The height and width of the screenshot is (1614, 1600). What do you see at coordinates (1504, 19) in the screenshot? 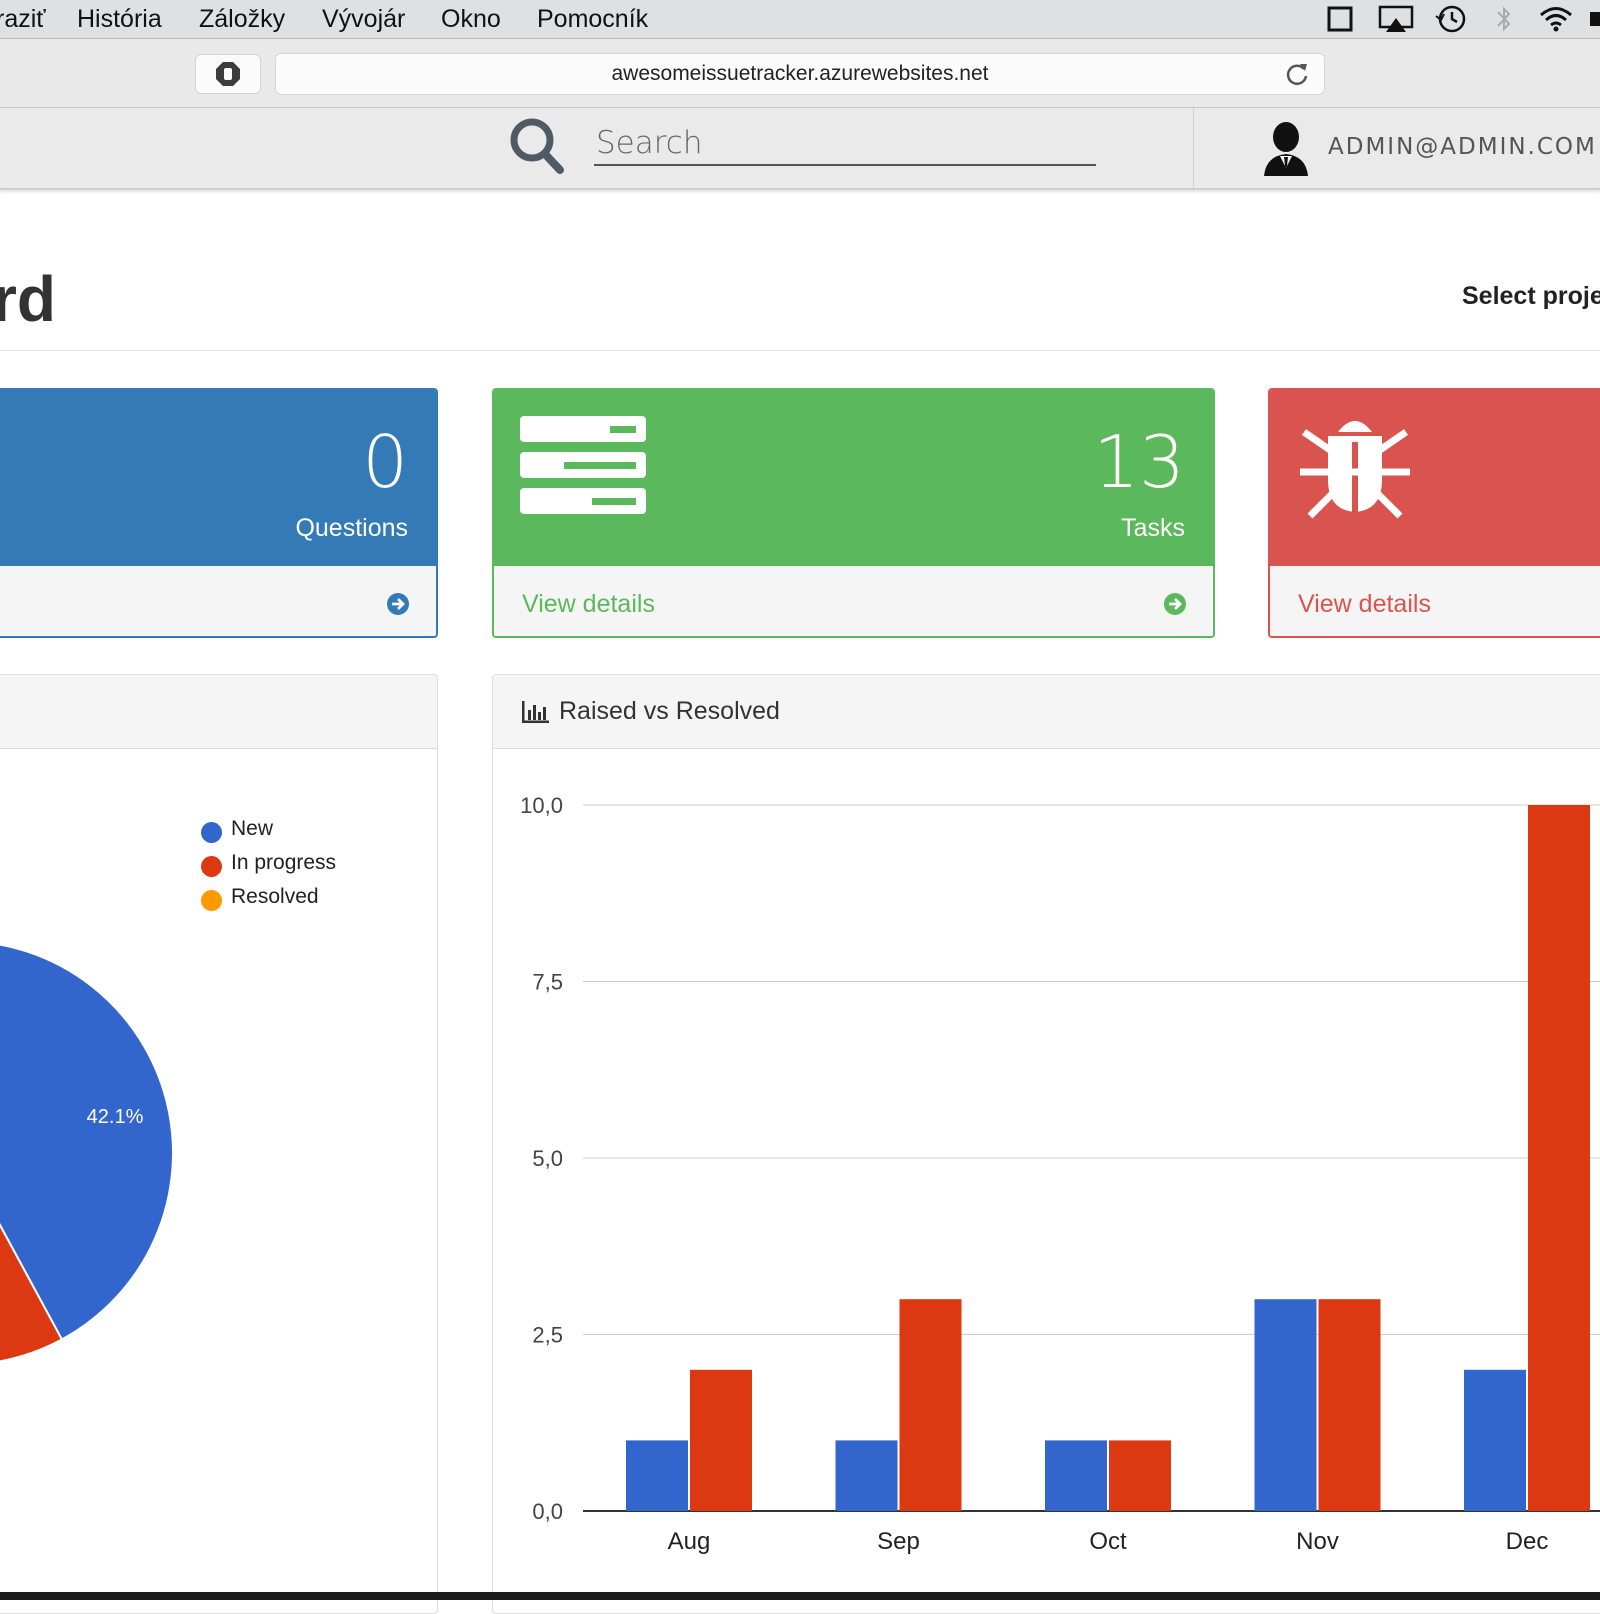
I see `bluetooth-icon` at bounding box center [1504, 19].